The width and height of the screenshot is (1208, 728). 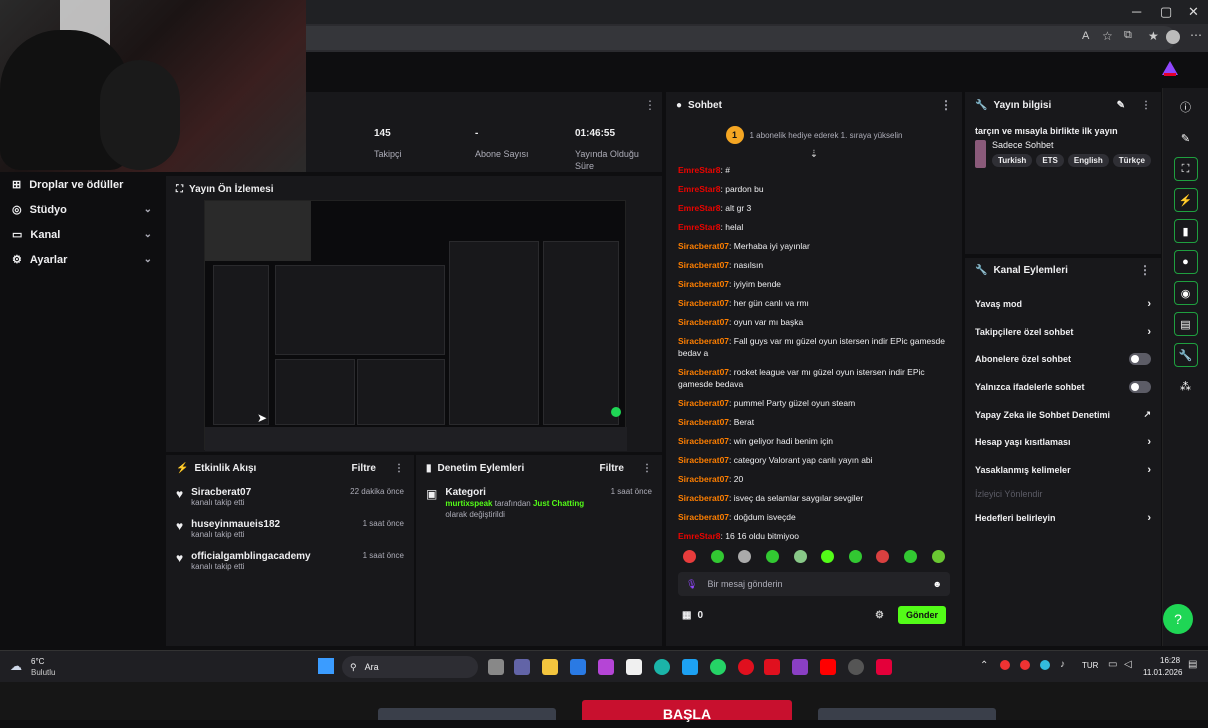 I want to click on weather-cloud-icon: ☁, so click(x=16, y=666).